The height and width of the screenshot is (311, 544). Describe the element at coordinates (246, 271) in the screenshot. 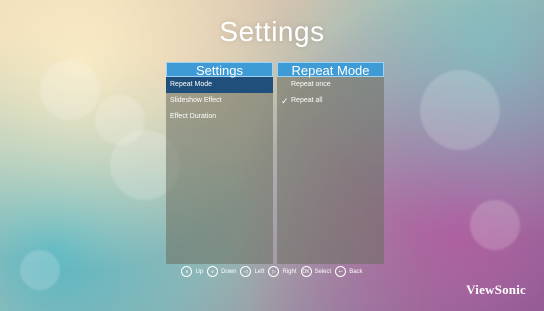

I see `left-icon: ◁` at that location.